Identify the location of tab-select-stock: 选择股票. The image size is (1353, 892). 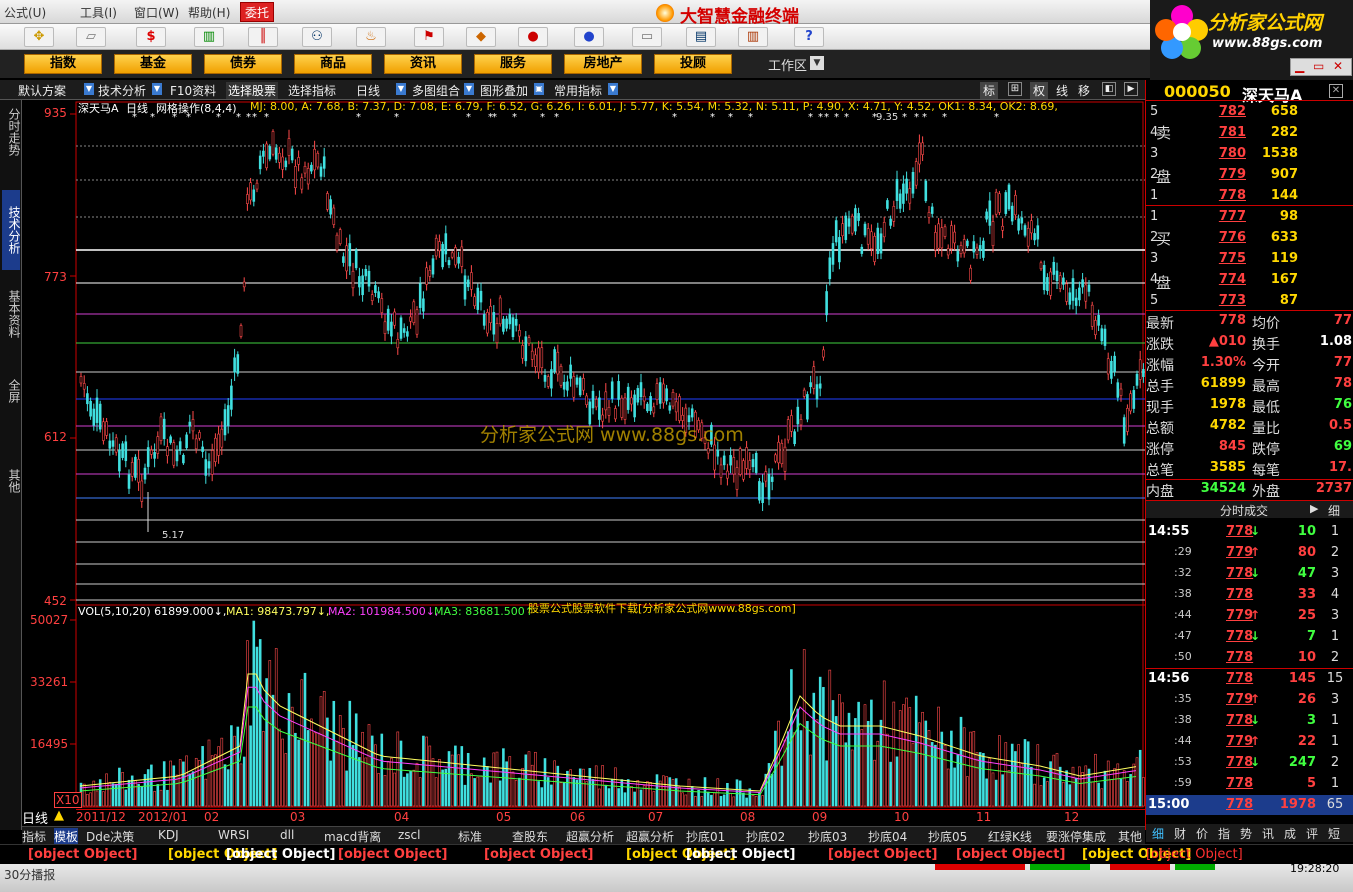
(252, 90).